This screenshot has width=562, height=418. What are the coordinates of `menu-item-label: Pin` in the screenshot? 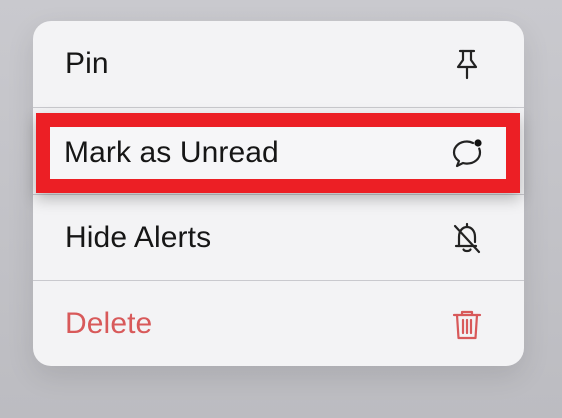 It's located at (87, 63).